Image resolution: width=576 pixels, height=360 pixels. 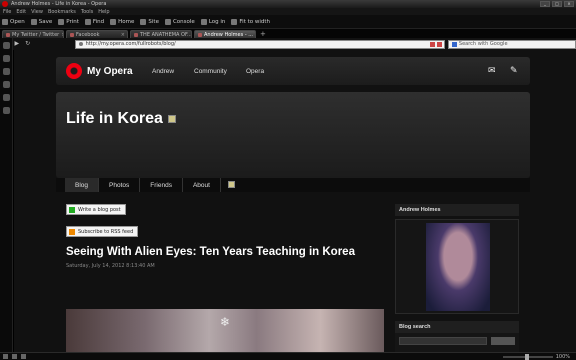 I want to click on close-button: ×, so click(x=569, y=4).